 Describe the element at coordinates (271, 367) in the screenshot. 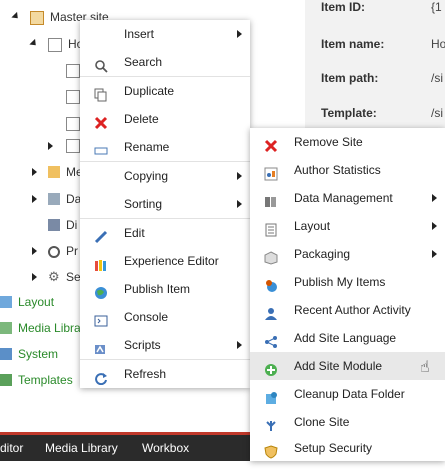

I see `green-plus-icon` at that location.